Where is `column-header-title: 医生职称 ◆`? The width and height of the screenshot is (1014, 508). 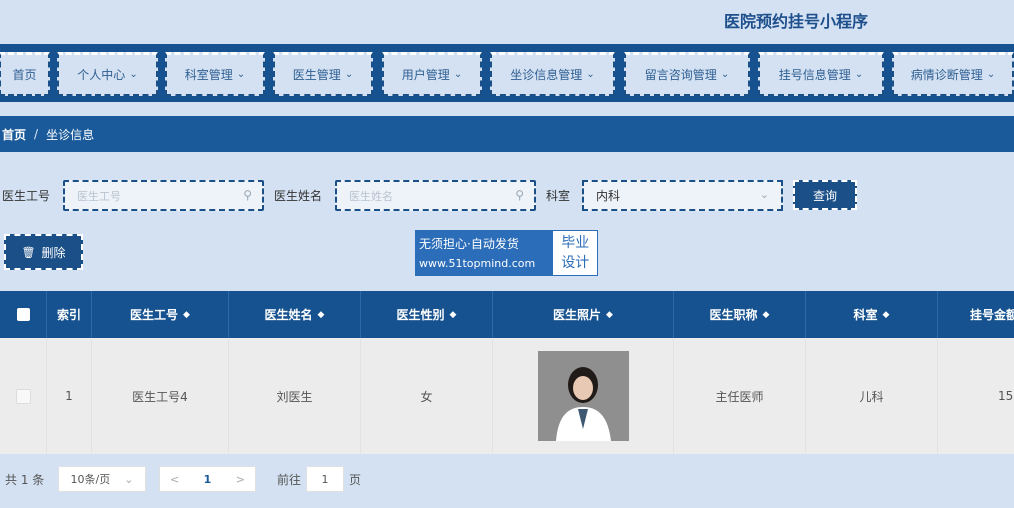 column-header-title: 医生职称 ◆ is located at coordinates (740, 314).